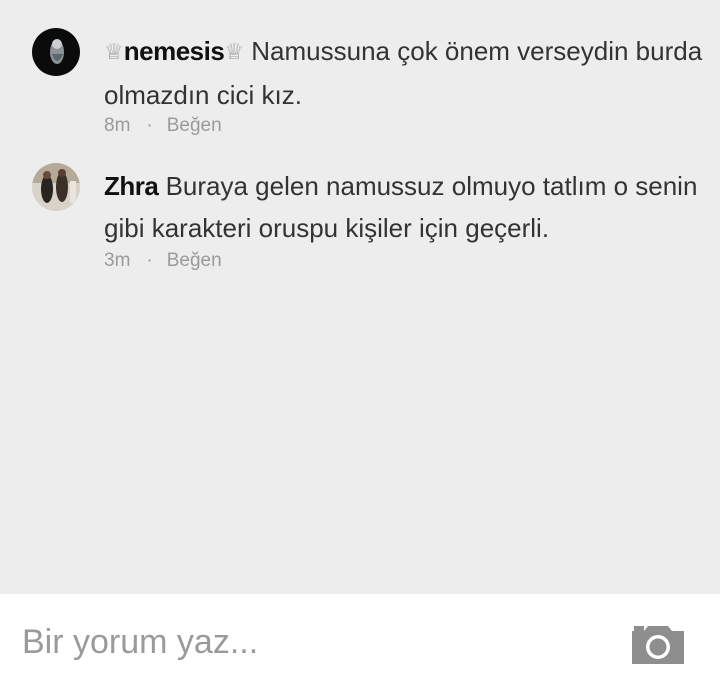  I want to click on comment-time: 8m, so click(117, 125).